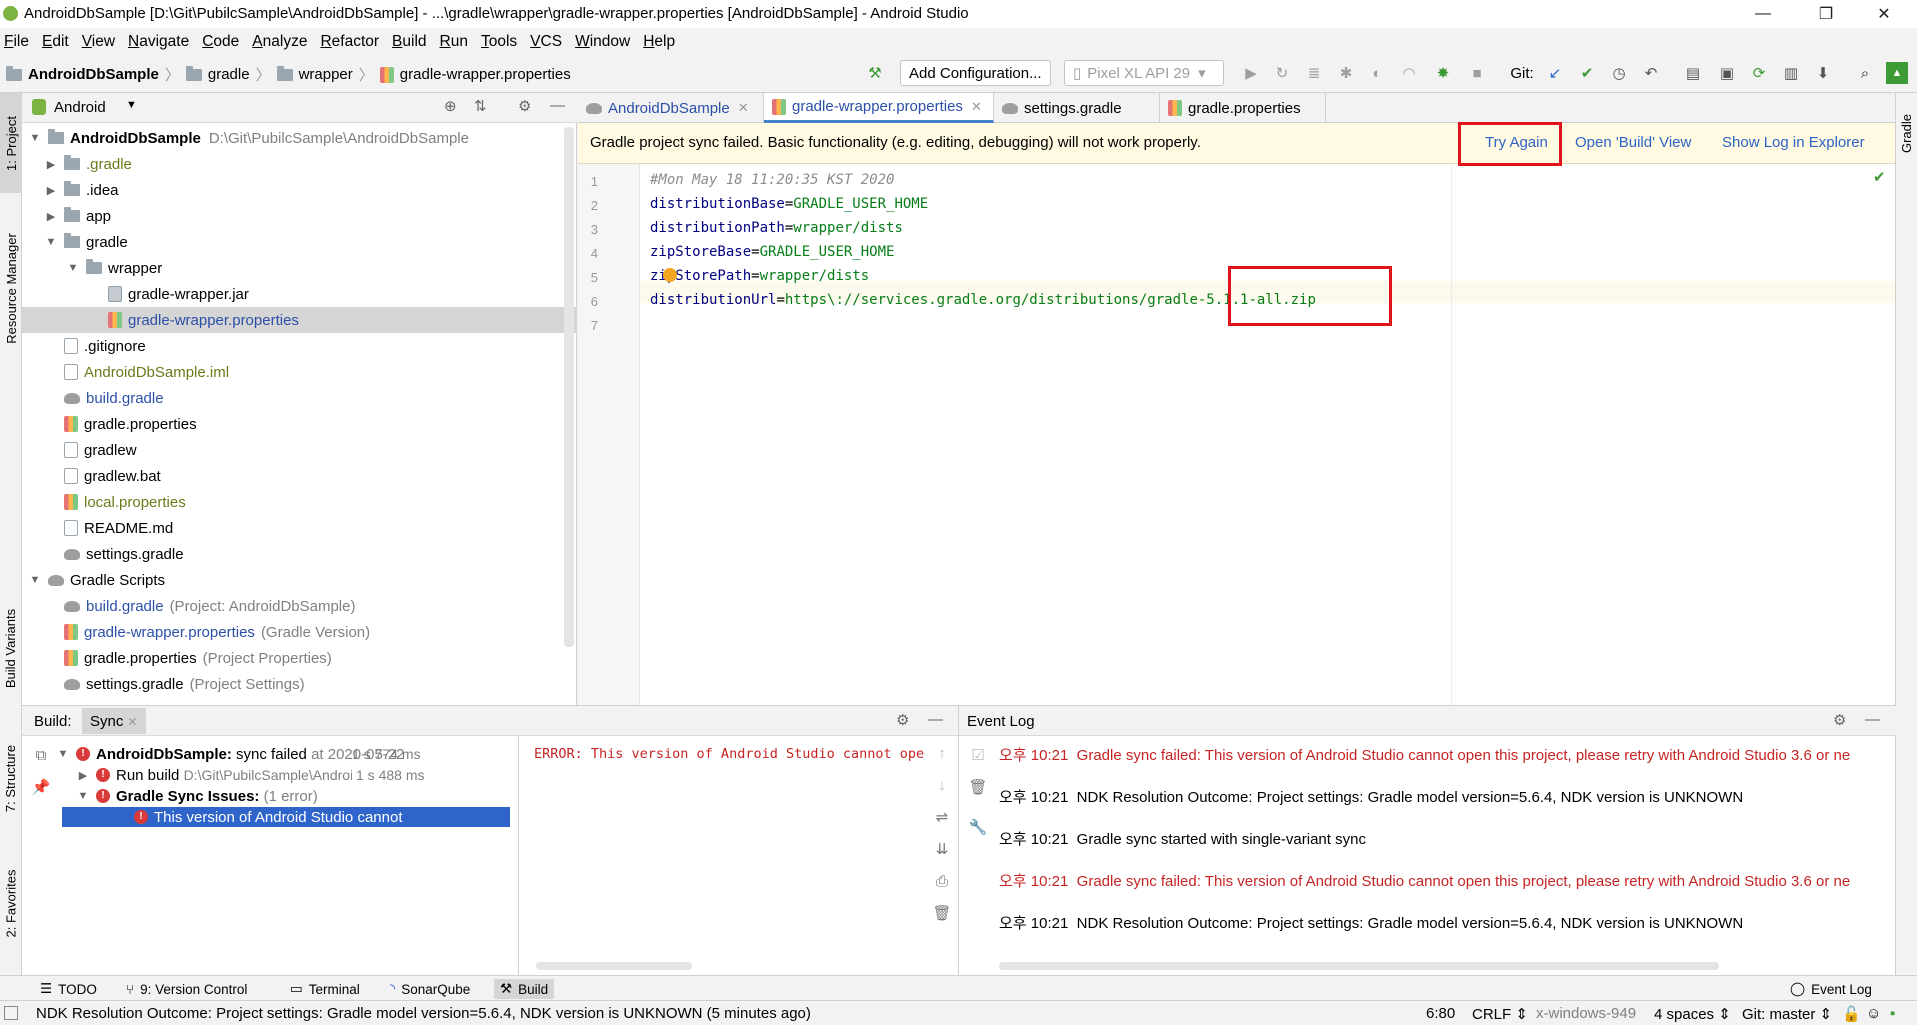  Describe the element at coordinates (186, 989) in the screenshot. I see `tab-version-control: ⑂ 9: Version Control` at that location.